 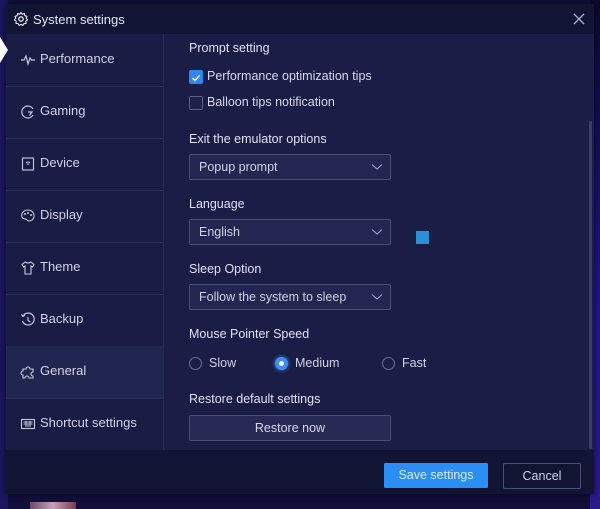 I want to click on watermark-logo-icon, so click(x=422, y=237).